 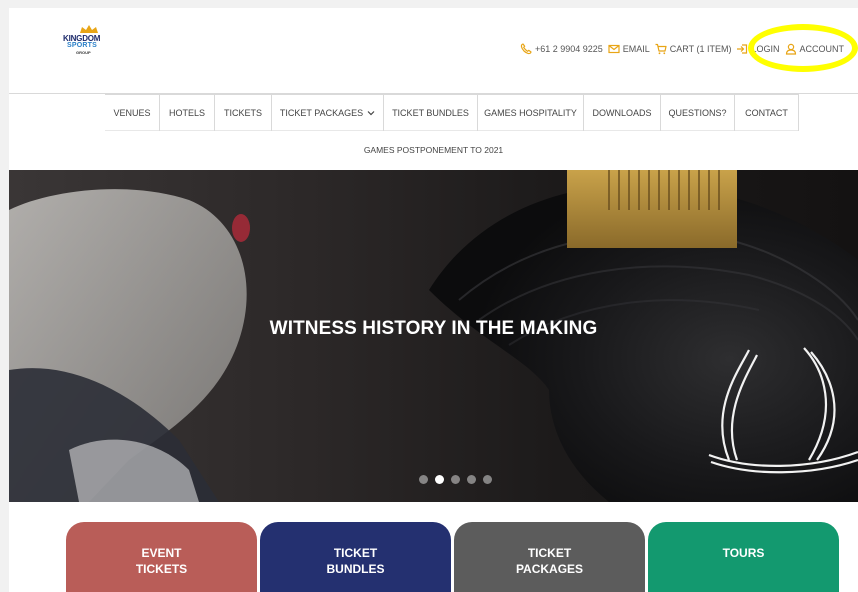 What do you see at coordinates (82, 45) in the screenshot?
I see `brand-line2: SPORTS` at bounding box center [82, 45].